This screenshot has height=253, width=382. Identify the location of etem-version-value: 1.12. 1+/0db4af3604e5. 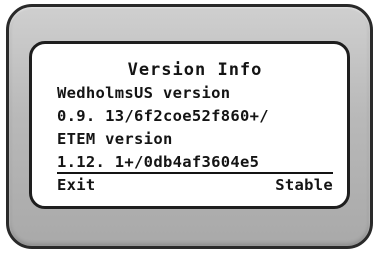
(158, 162).